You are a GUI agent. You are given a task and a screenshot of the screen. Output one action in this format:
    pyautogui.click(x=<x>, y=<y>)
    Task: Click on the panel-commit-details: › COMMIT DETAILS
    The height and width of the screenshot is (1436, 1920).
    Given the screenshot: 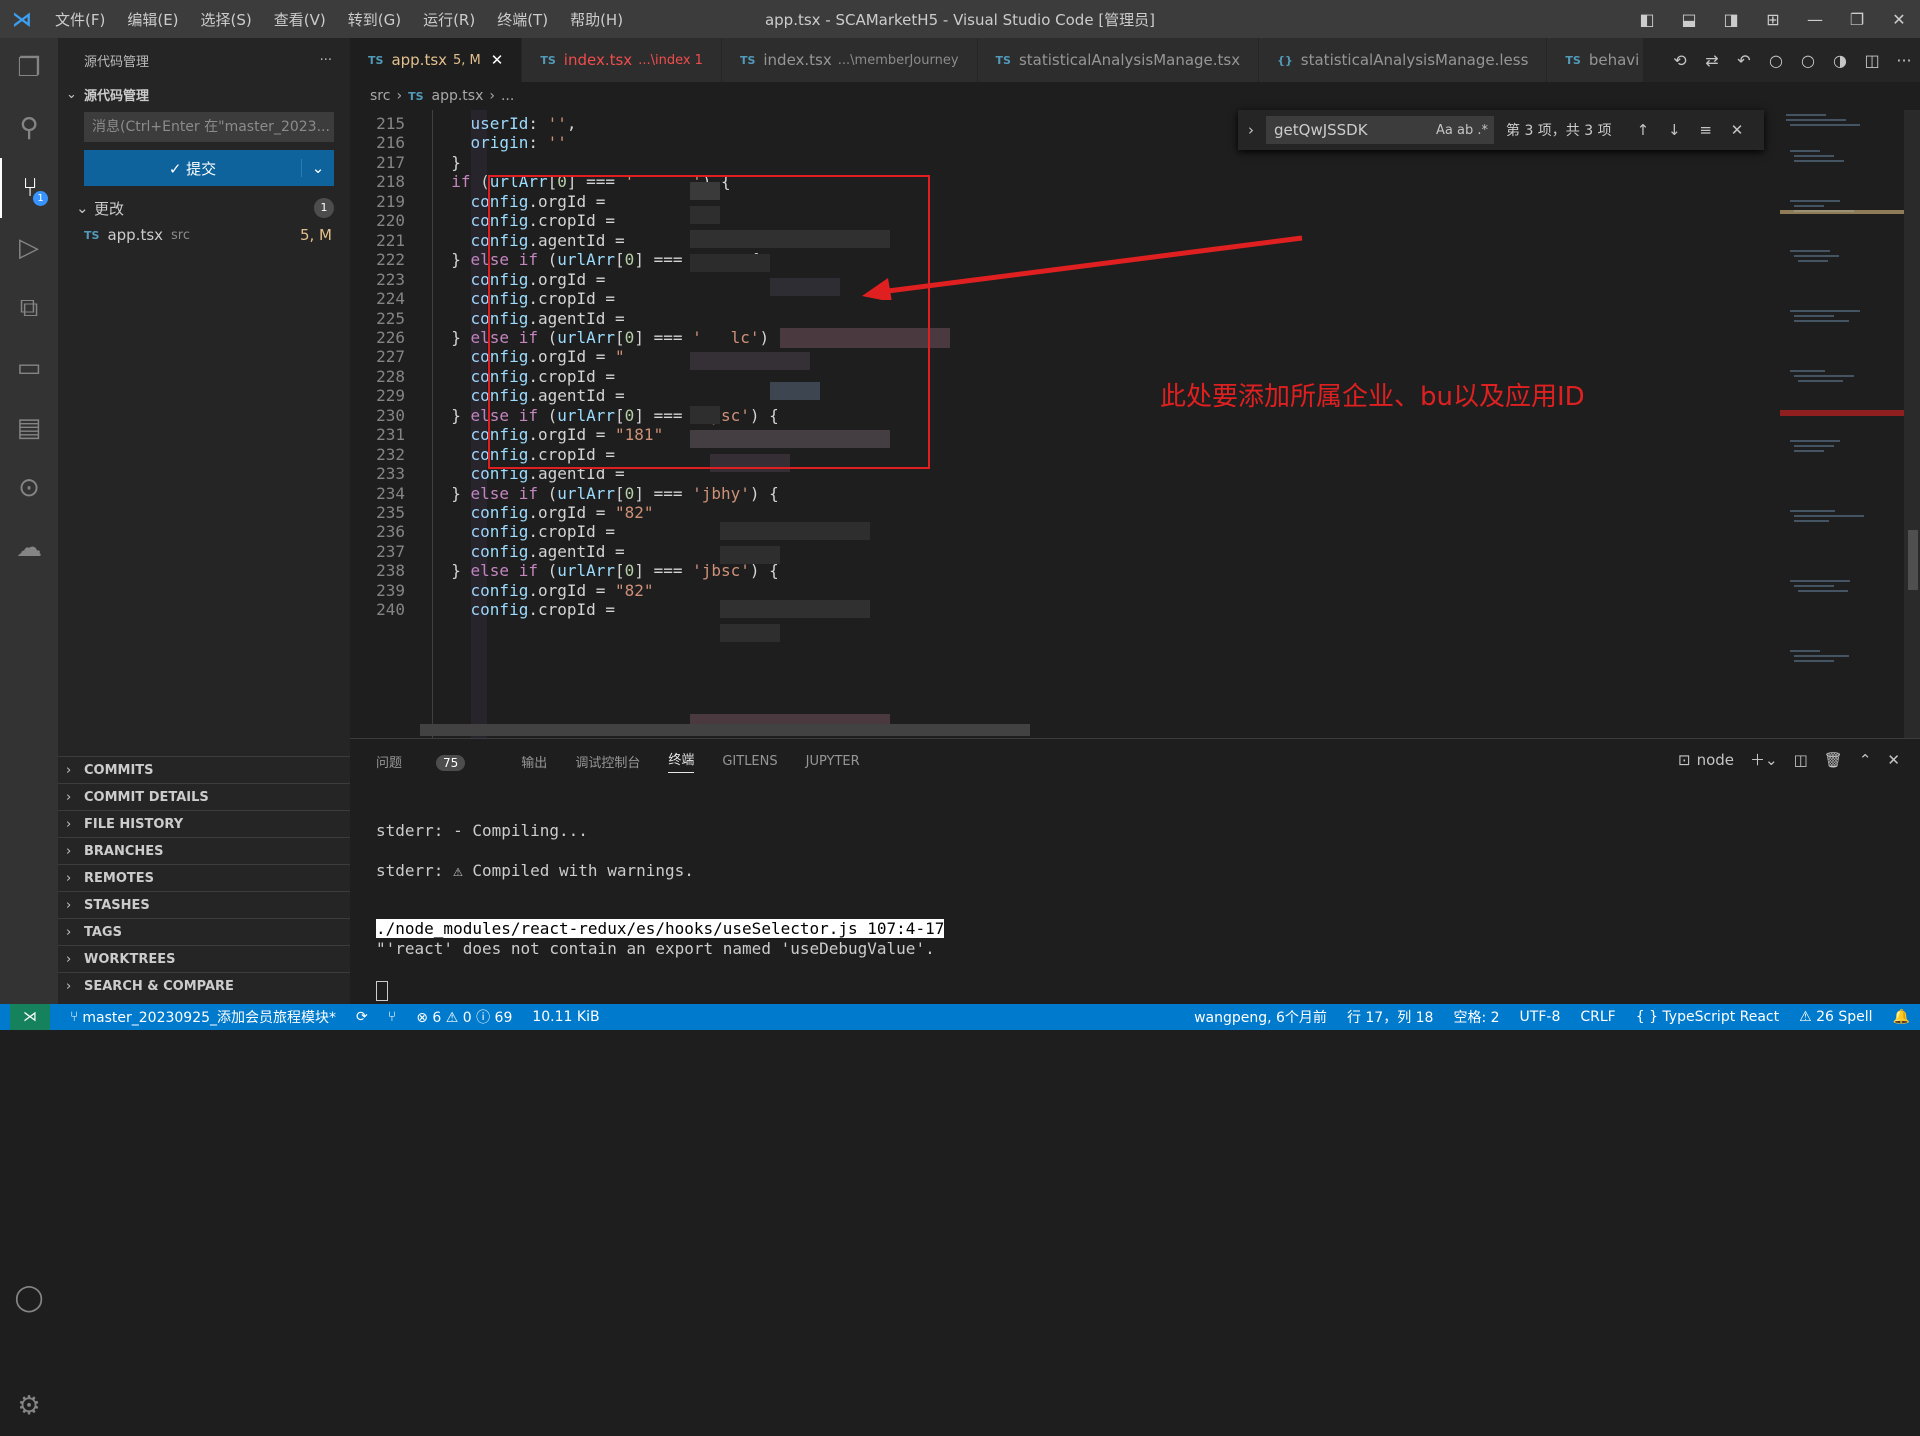 What is the action you would take?
    pyautogui.click(x=204, y=796)
    